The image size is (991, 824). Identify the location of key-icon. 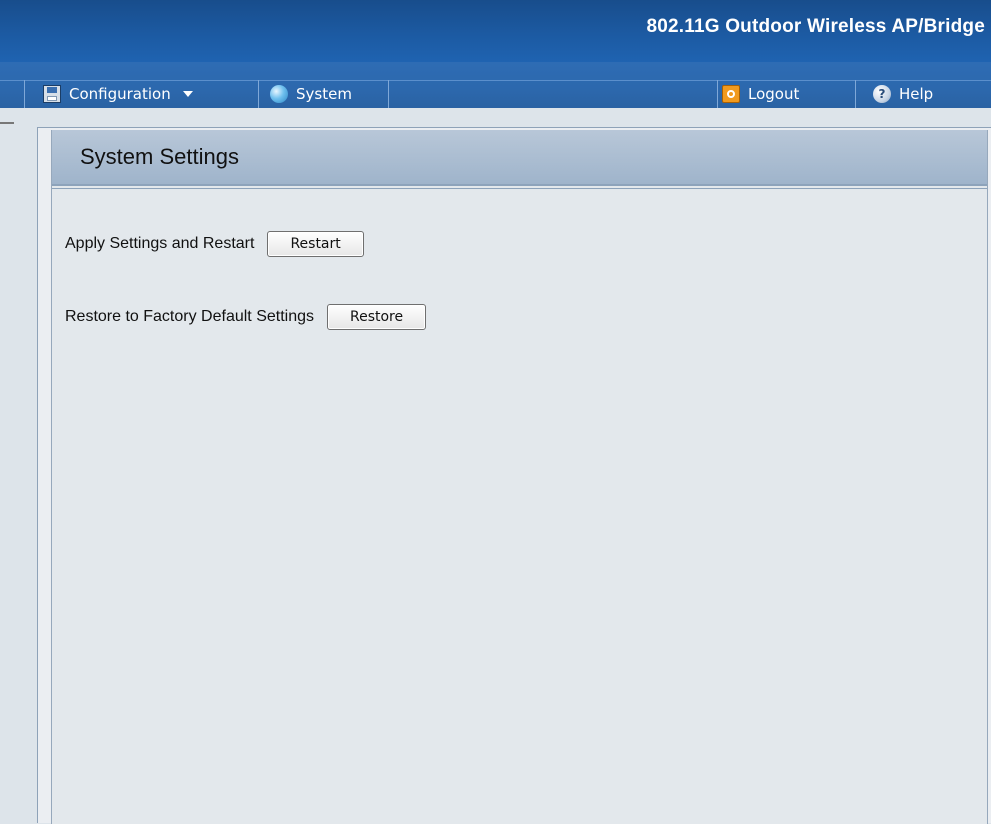
(731, 94).